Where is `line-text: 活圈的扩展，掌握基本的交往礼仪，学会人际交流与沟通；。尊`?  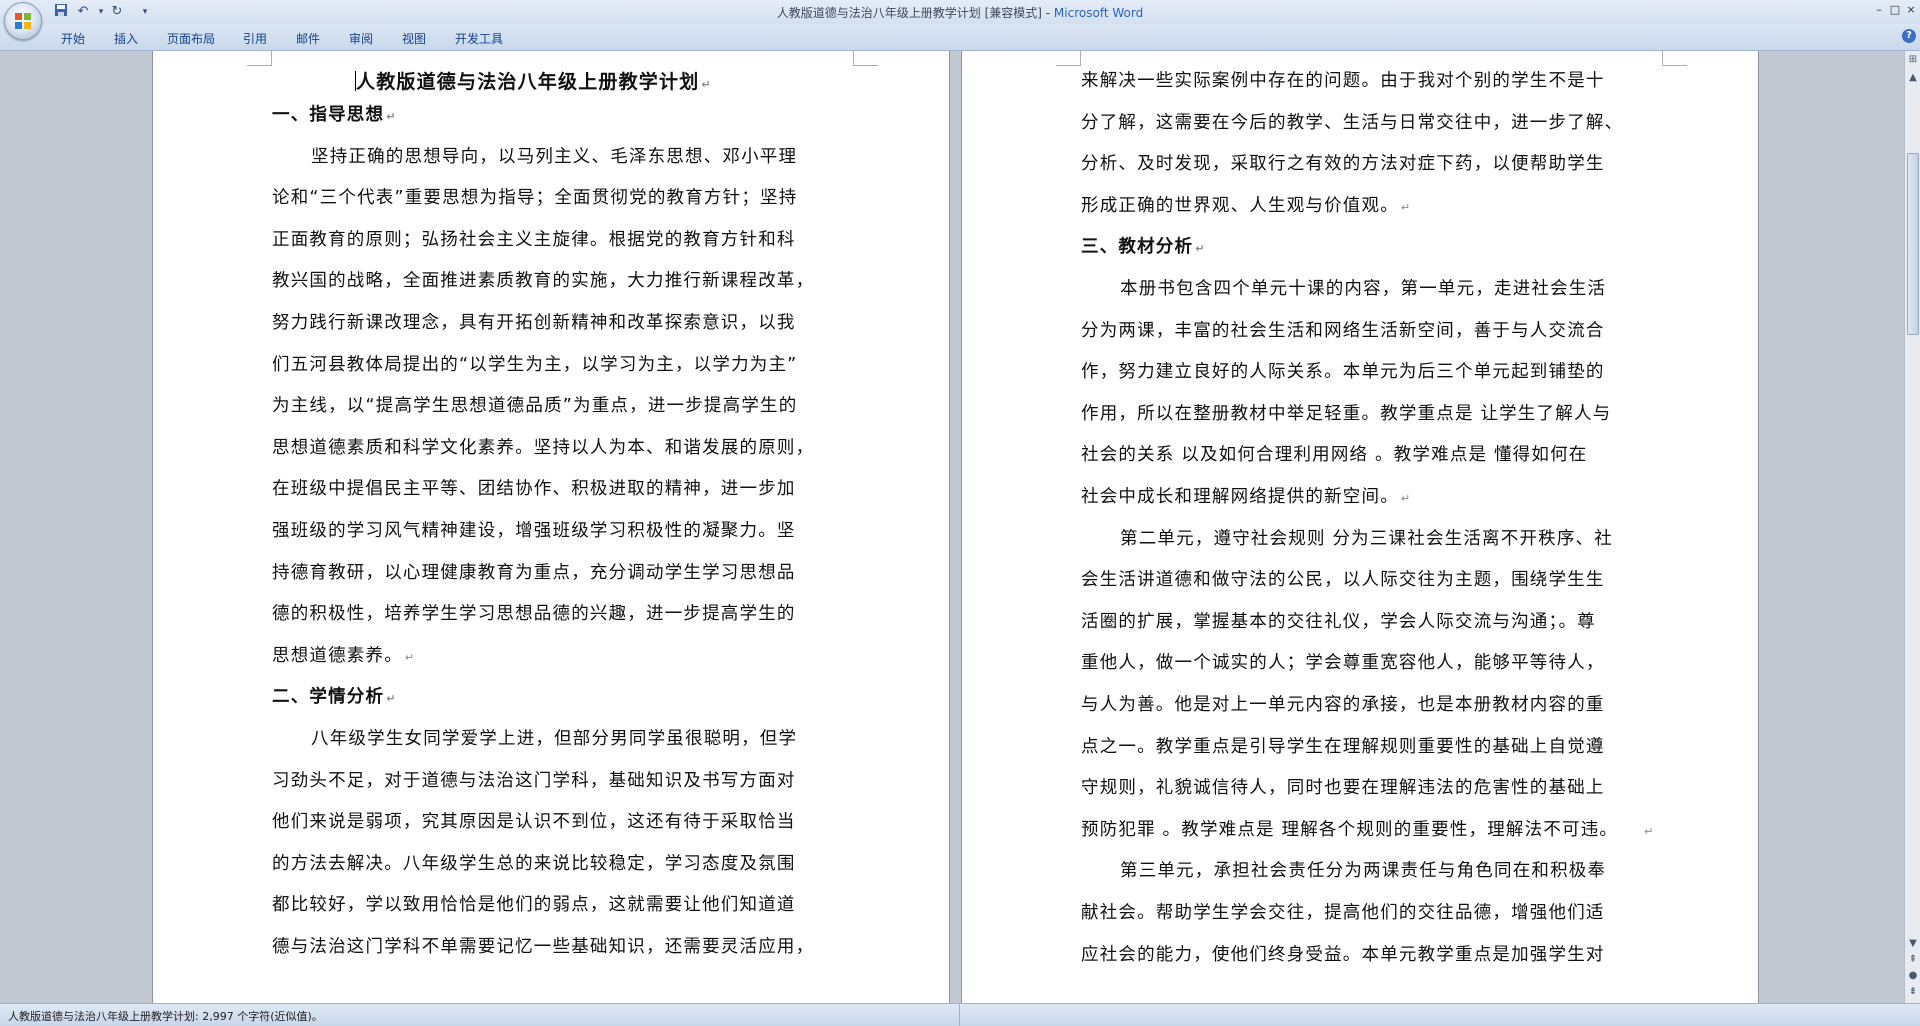
line-text: 活圈的扩展，掌握基本的交往礼仪，学会人际交流与沟通；。尊 is located at coordinates (1338, 621).